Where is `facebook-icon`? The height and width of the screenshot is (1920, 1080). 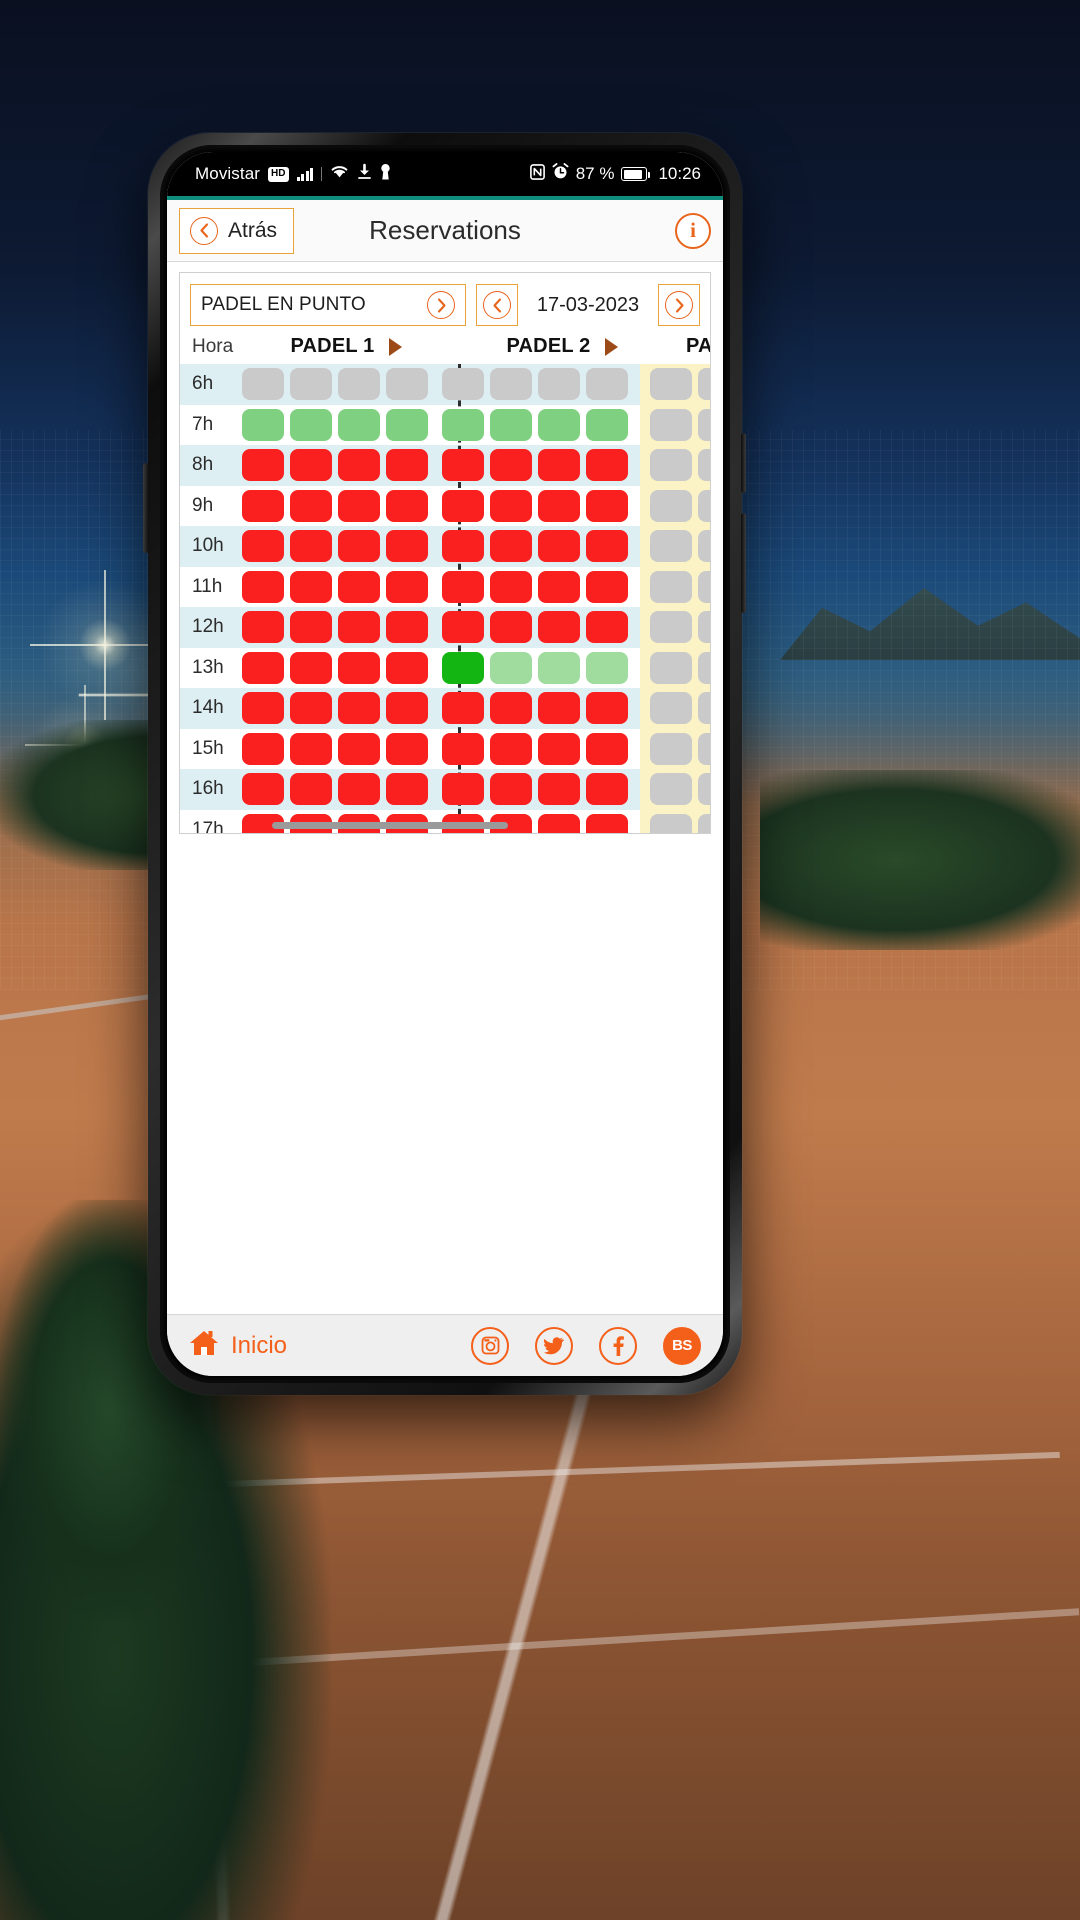
facebook-icon is located at coordinates (618, 1345).